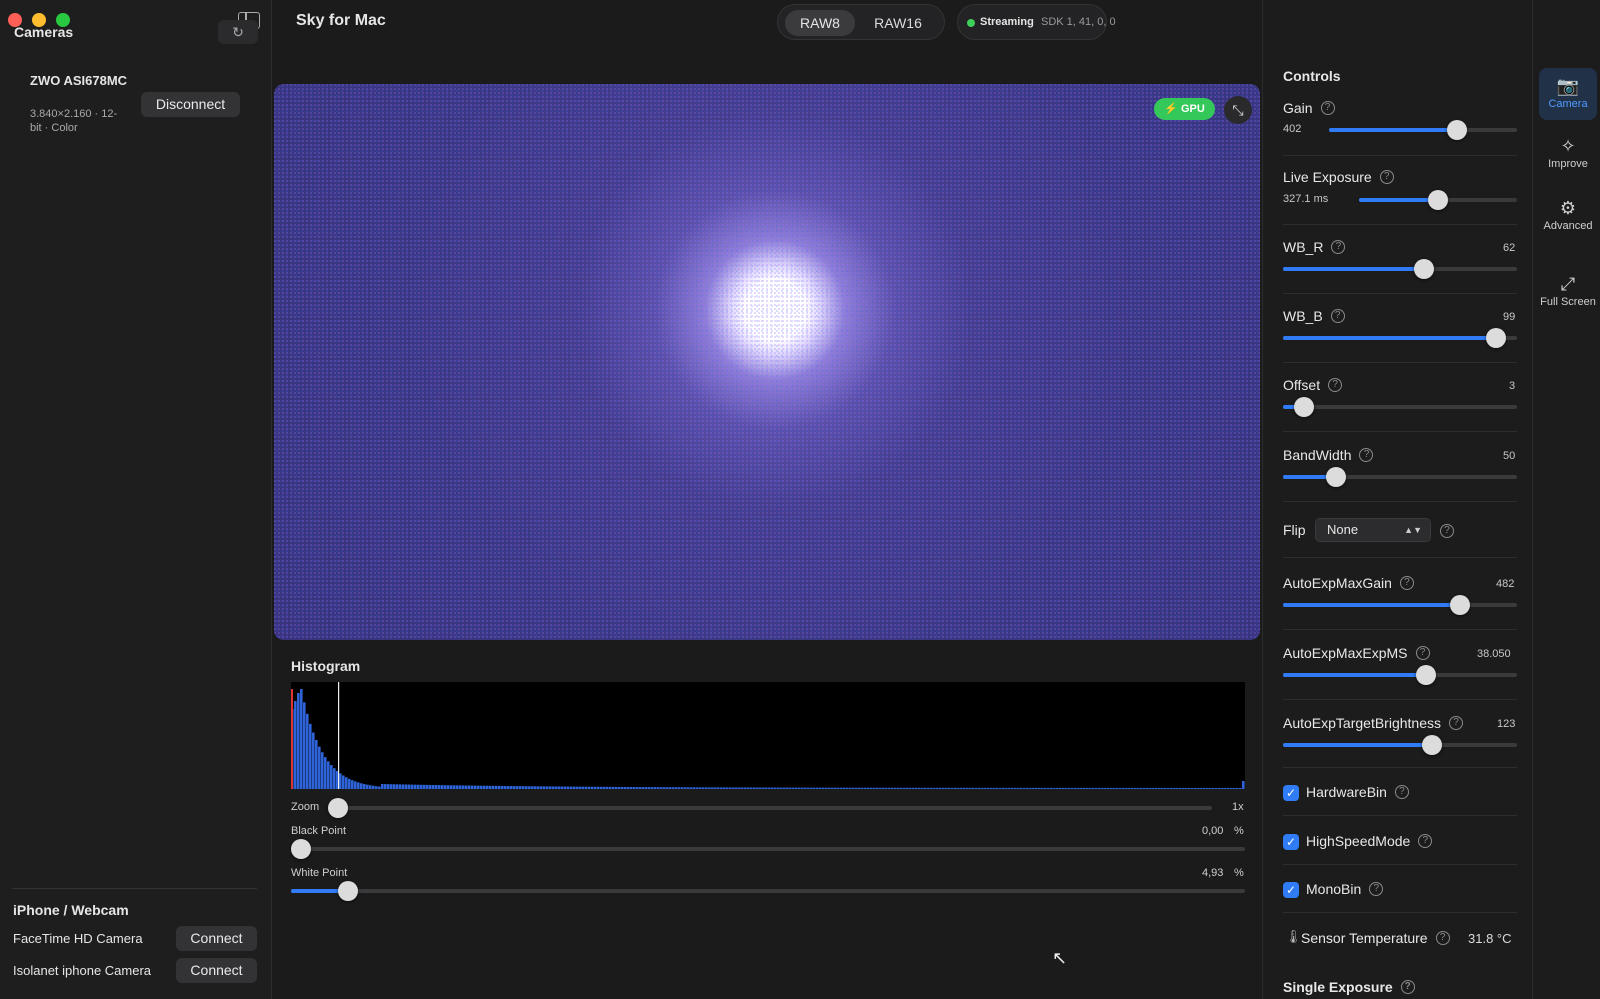  I want to click on mono-bin-label: MonoBin?, so click(1345, 889).